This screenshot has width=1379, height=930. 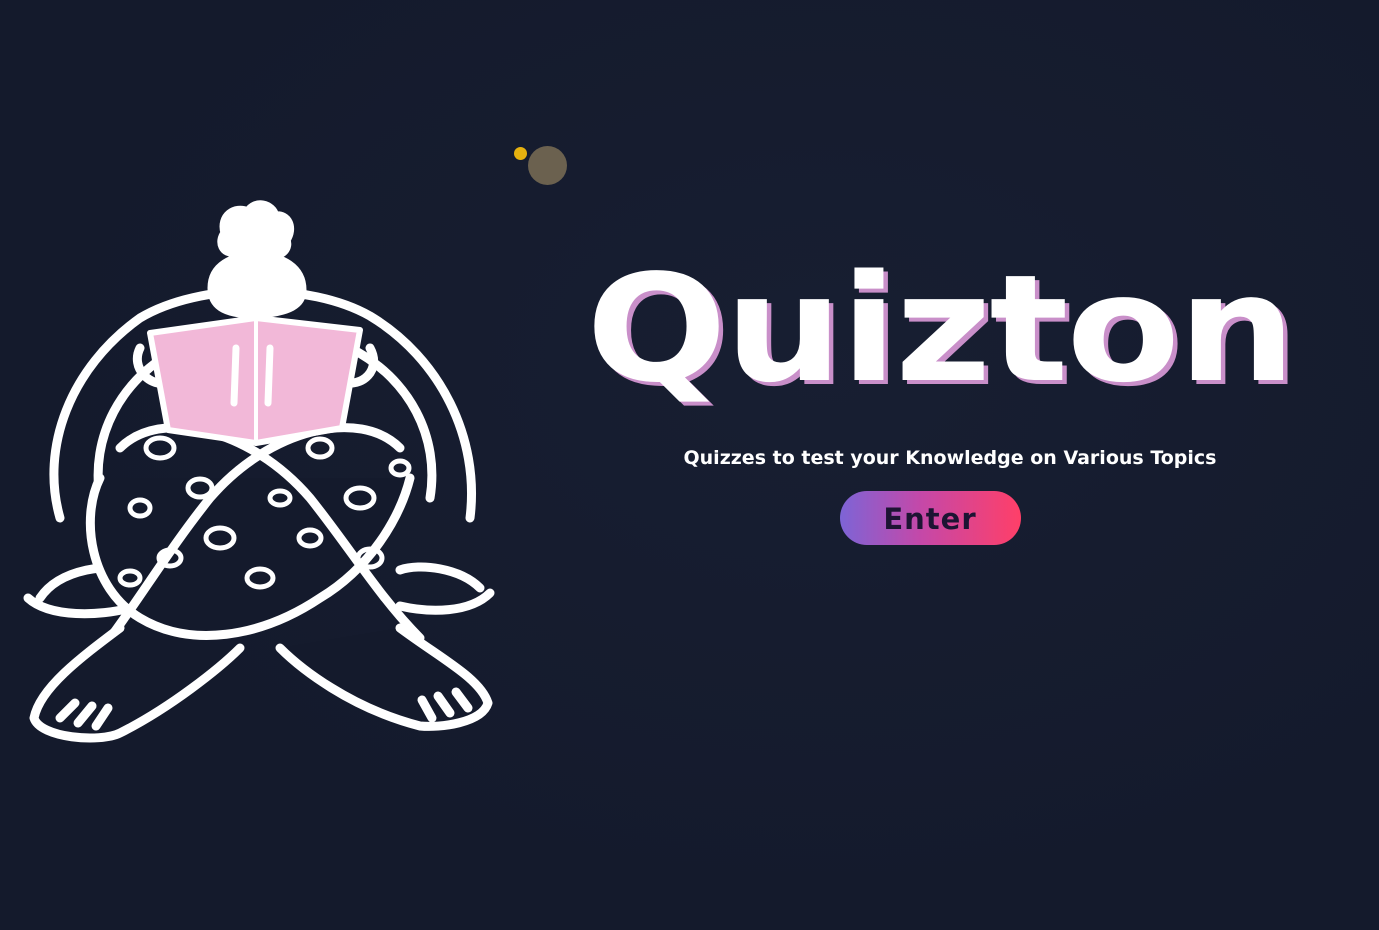 What do you see at coordinates (547, 165) in the screenshot?
I see `cursor-ring` at bounding box center [547, 165].